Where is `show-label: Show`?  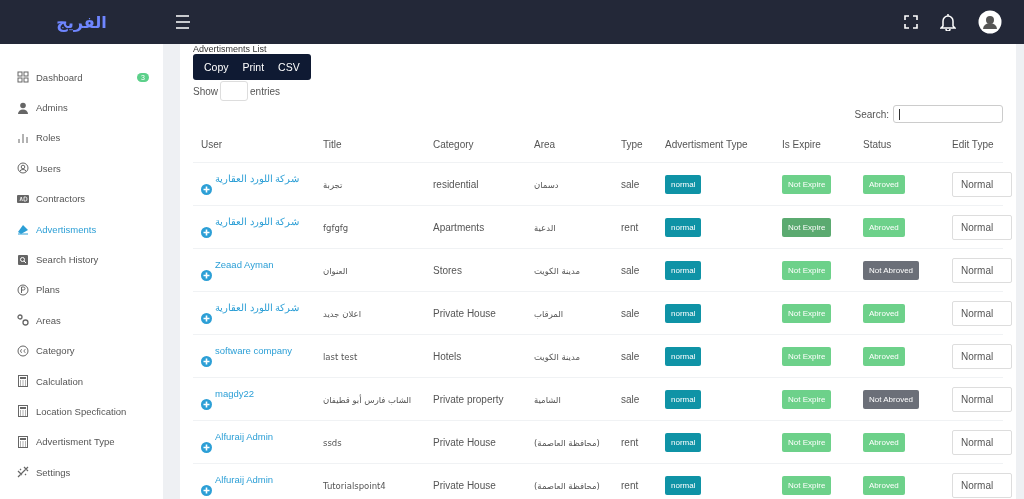 show-label: Show is located at coordinates (205, 91).